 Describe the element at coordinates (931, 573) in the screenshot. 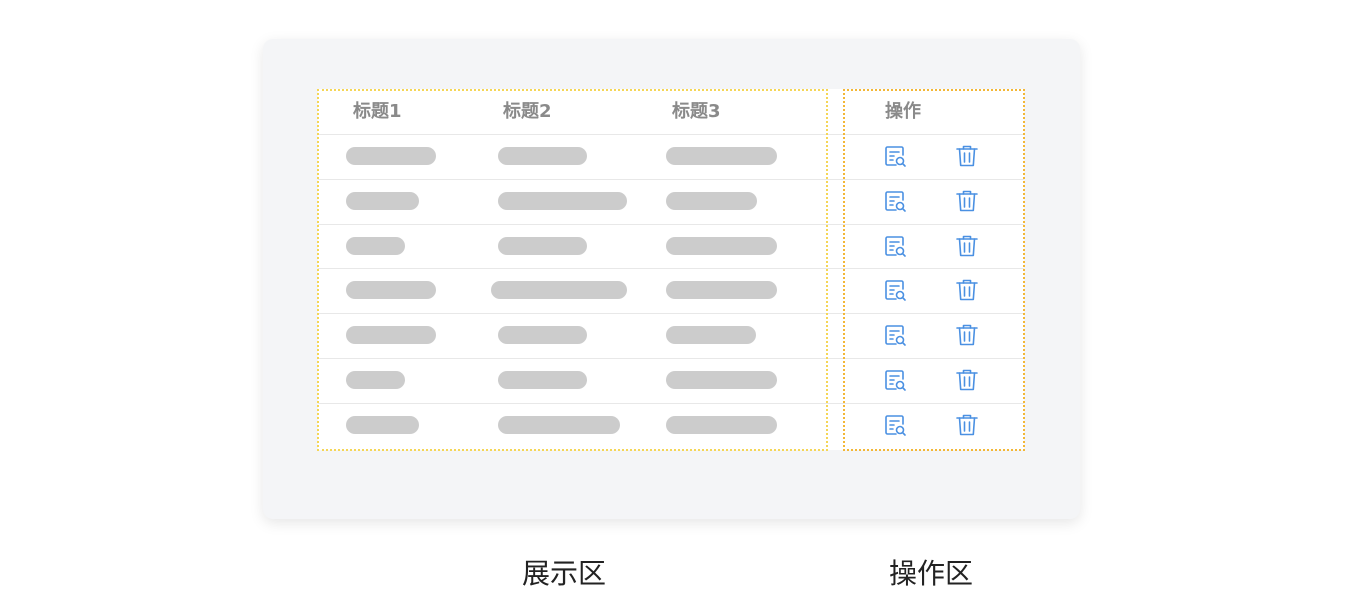

I see `action-zone-label: 操作区` at that location.